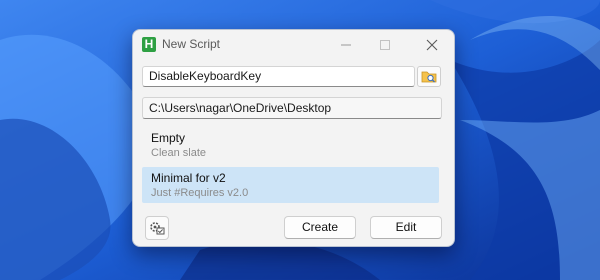 Image resolution: width=600 pixels, height=280 pixels. Describe the element at coordinates (278, 76) in the screenshot. I see `script-name-field: DisableKeyboardKey` at that location.